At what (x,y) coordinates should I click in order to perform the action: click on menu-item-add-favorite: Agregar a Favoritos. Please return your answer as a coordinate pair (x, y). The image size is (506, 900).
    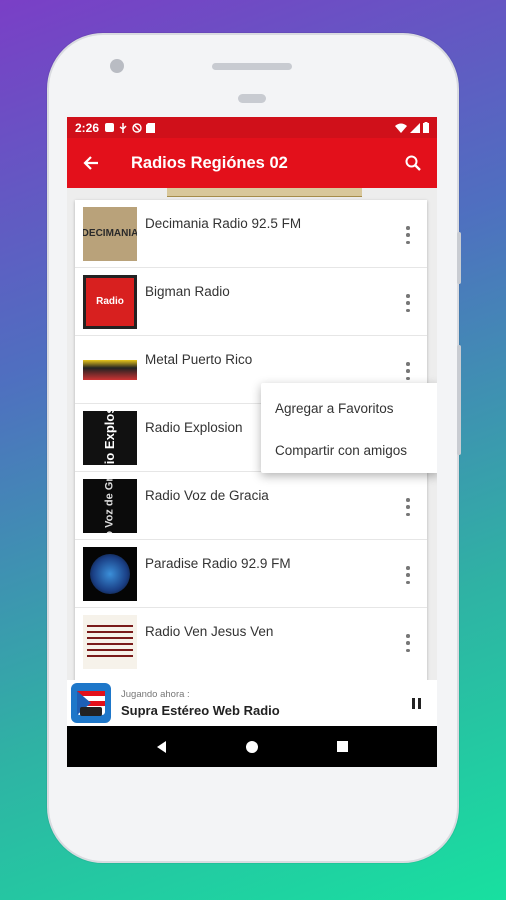
    Looking at the image, I should click on (349, 408).